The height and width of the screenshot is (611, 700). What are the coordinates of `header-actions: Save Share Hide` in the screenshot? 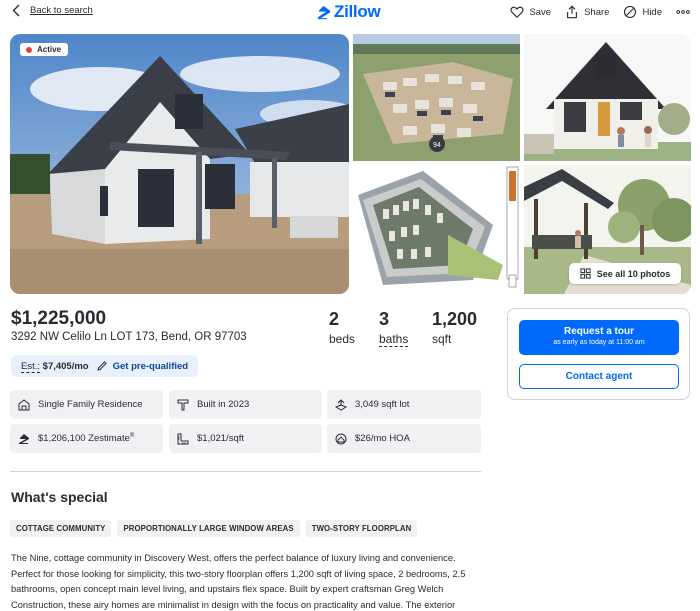 It's located at (600, 12).